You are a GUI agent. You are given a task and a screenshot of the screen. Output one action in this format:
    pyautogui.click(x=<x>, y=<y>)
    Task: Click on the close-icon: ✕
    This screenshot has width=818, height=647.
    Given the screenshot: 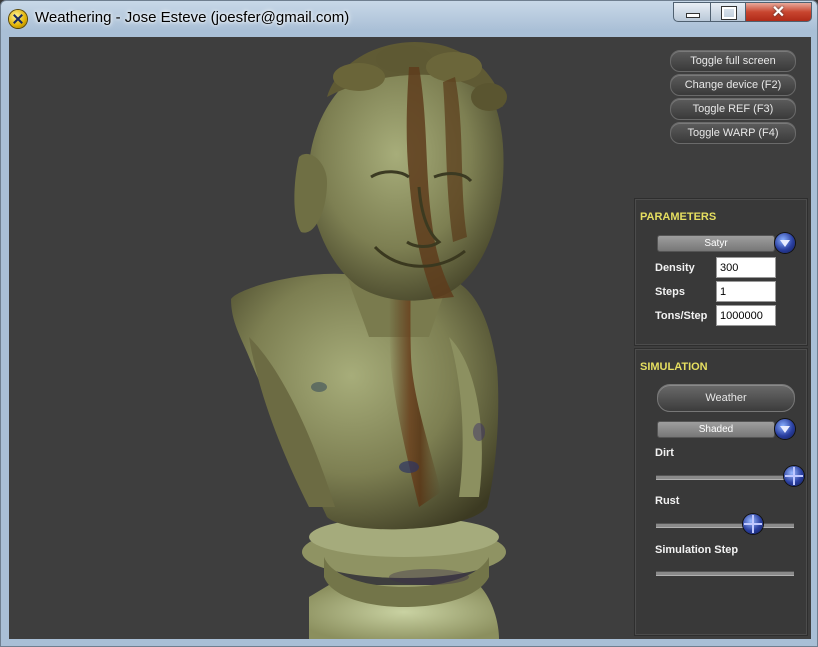 What is the action you would take?
    pyautogui.click(x=778, y=12)
    